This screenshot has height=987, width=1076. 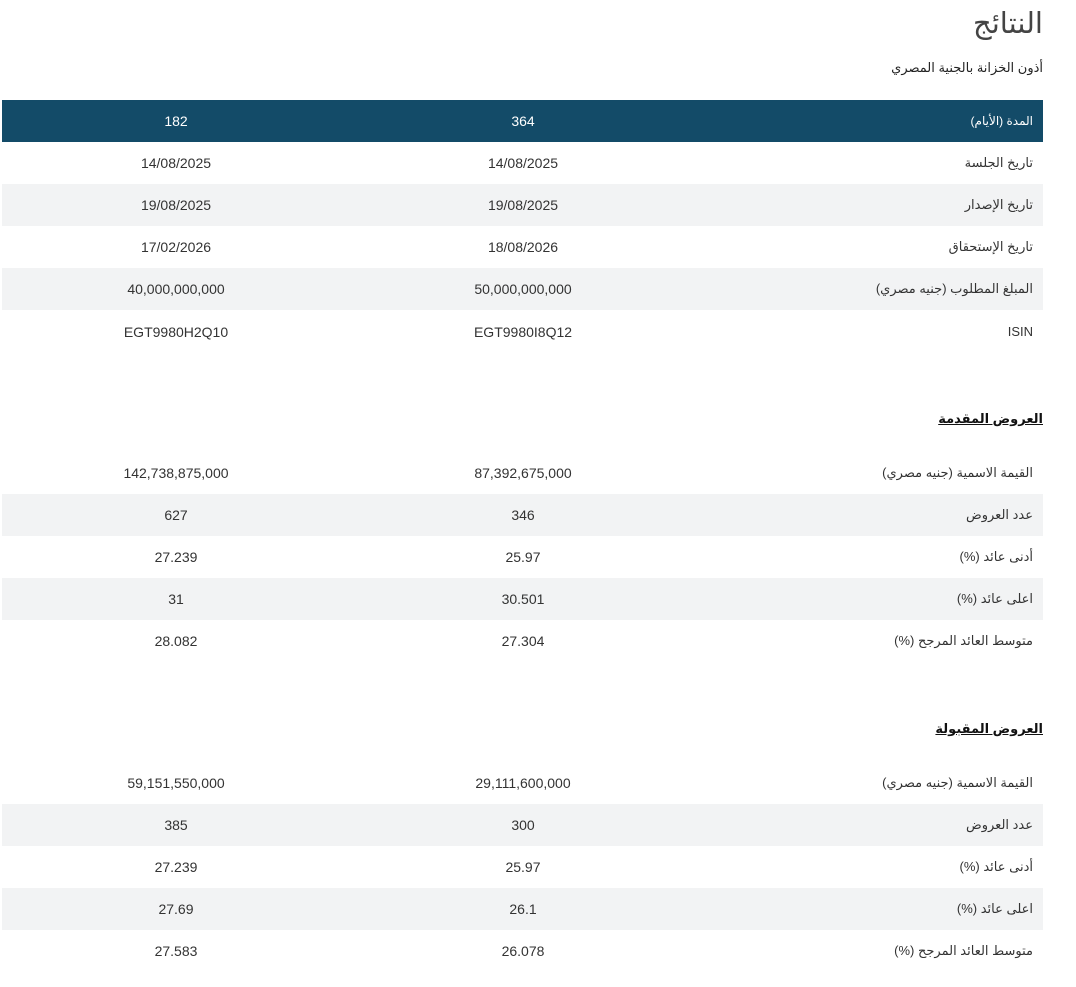 I want to click on row-value-364: 30.501, so click(x=523, y=599).